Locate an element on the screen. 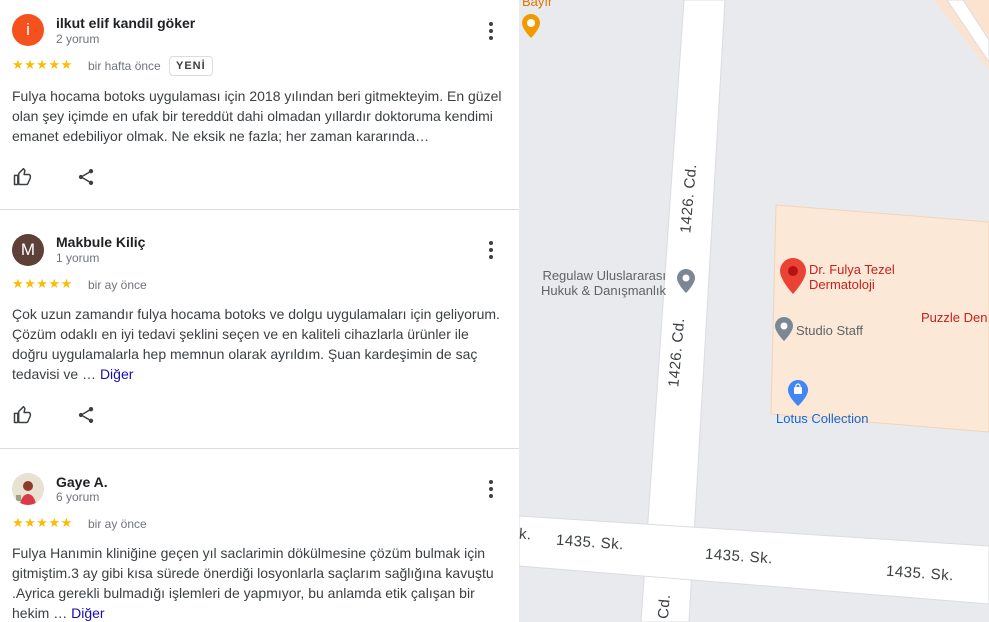  place-label-dr-fulya: Dr. Fulya Tezel Dermatoloji is located at coordinates (852, 277).